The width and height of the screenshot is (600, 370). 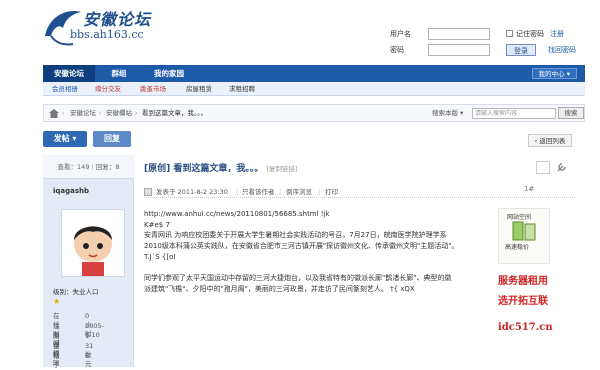 I want to click on replies-label: 回复：, so click(x=105, y=167).